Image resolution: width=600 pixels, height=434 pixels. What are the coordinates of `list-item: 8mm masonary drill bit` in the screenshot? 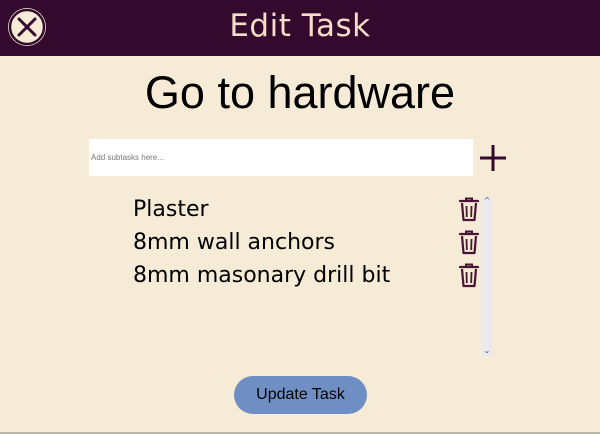 It's located at (303, 276).